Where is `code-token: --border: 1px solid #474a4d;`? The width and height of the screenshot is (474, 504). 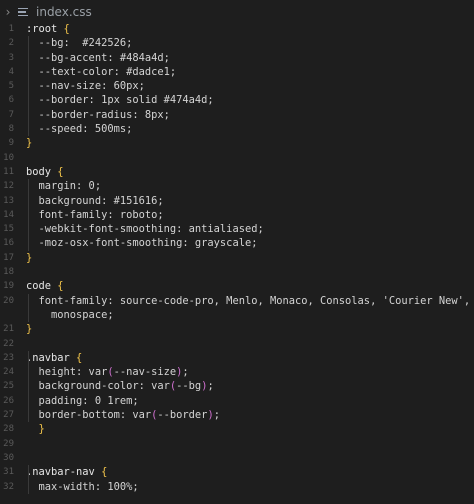 code-token: --border: 1px solid #474a4d; is located at coordinates (120, 100).